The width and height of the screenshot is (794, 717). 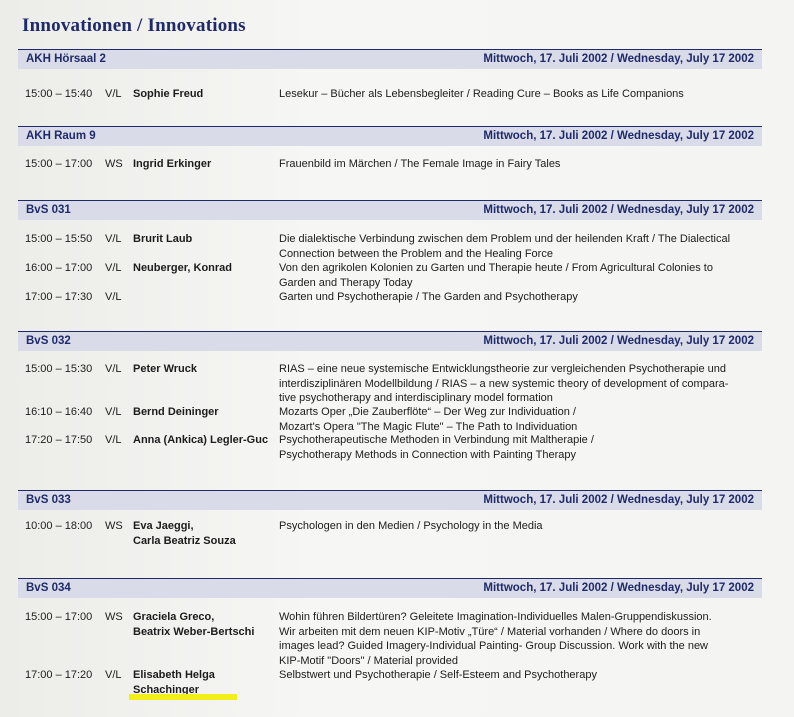 I want to click on highlighter-mark, so click(x=183, y=697).